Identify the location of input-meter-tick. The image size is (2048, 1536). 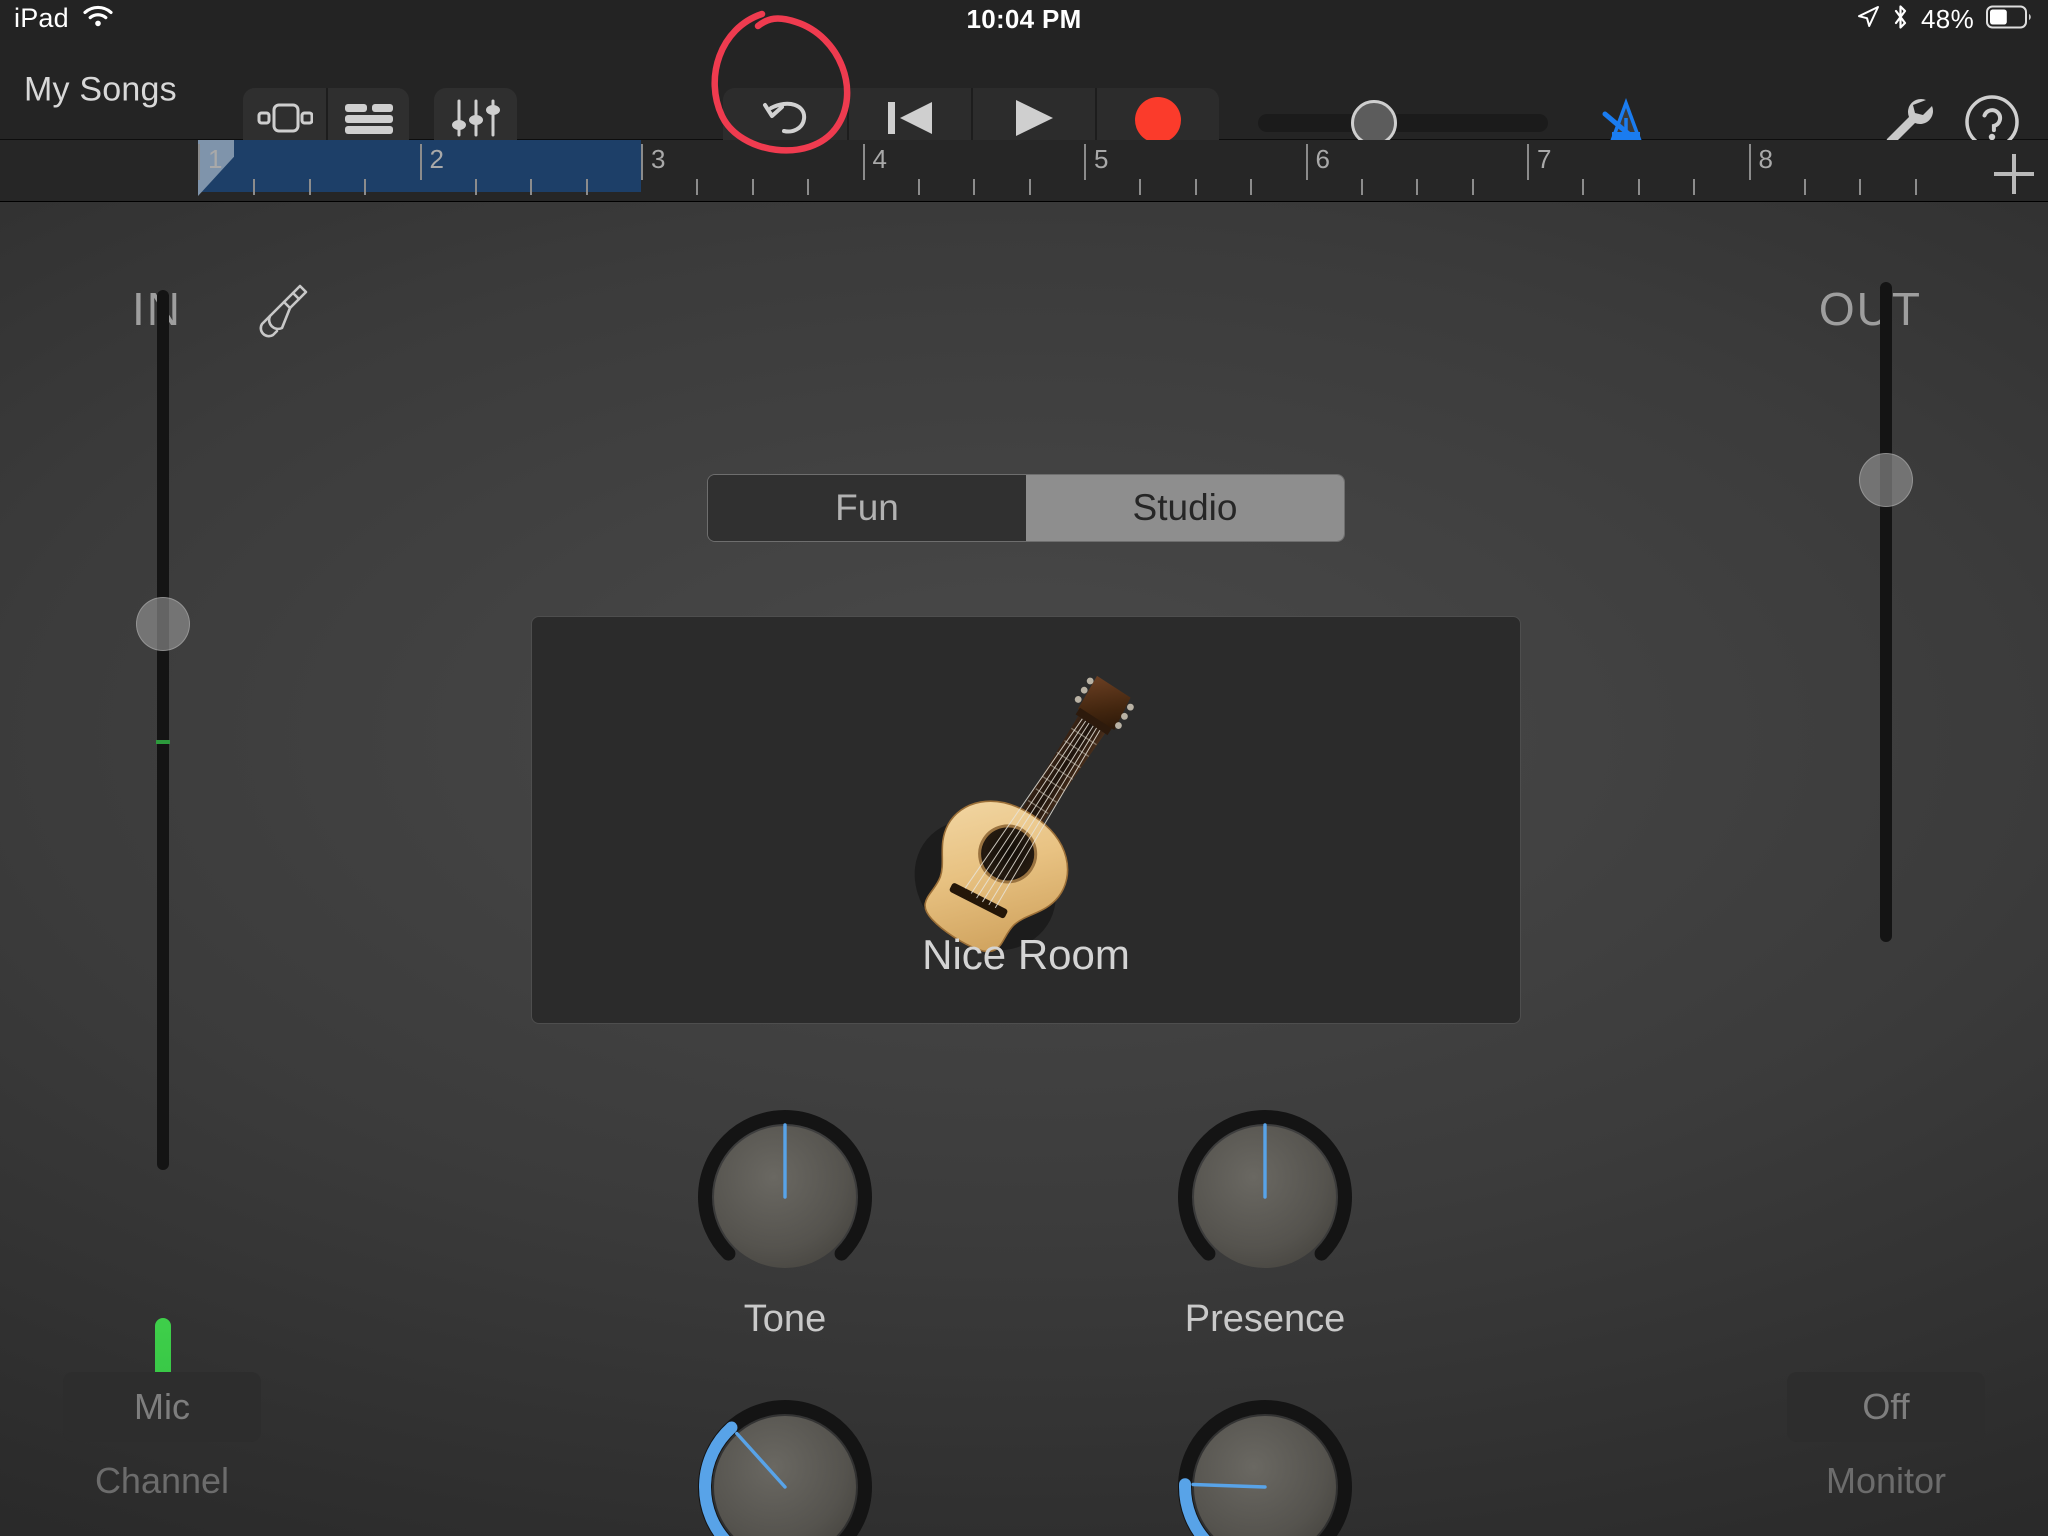
(163, 742).